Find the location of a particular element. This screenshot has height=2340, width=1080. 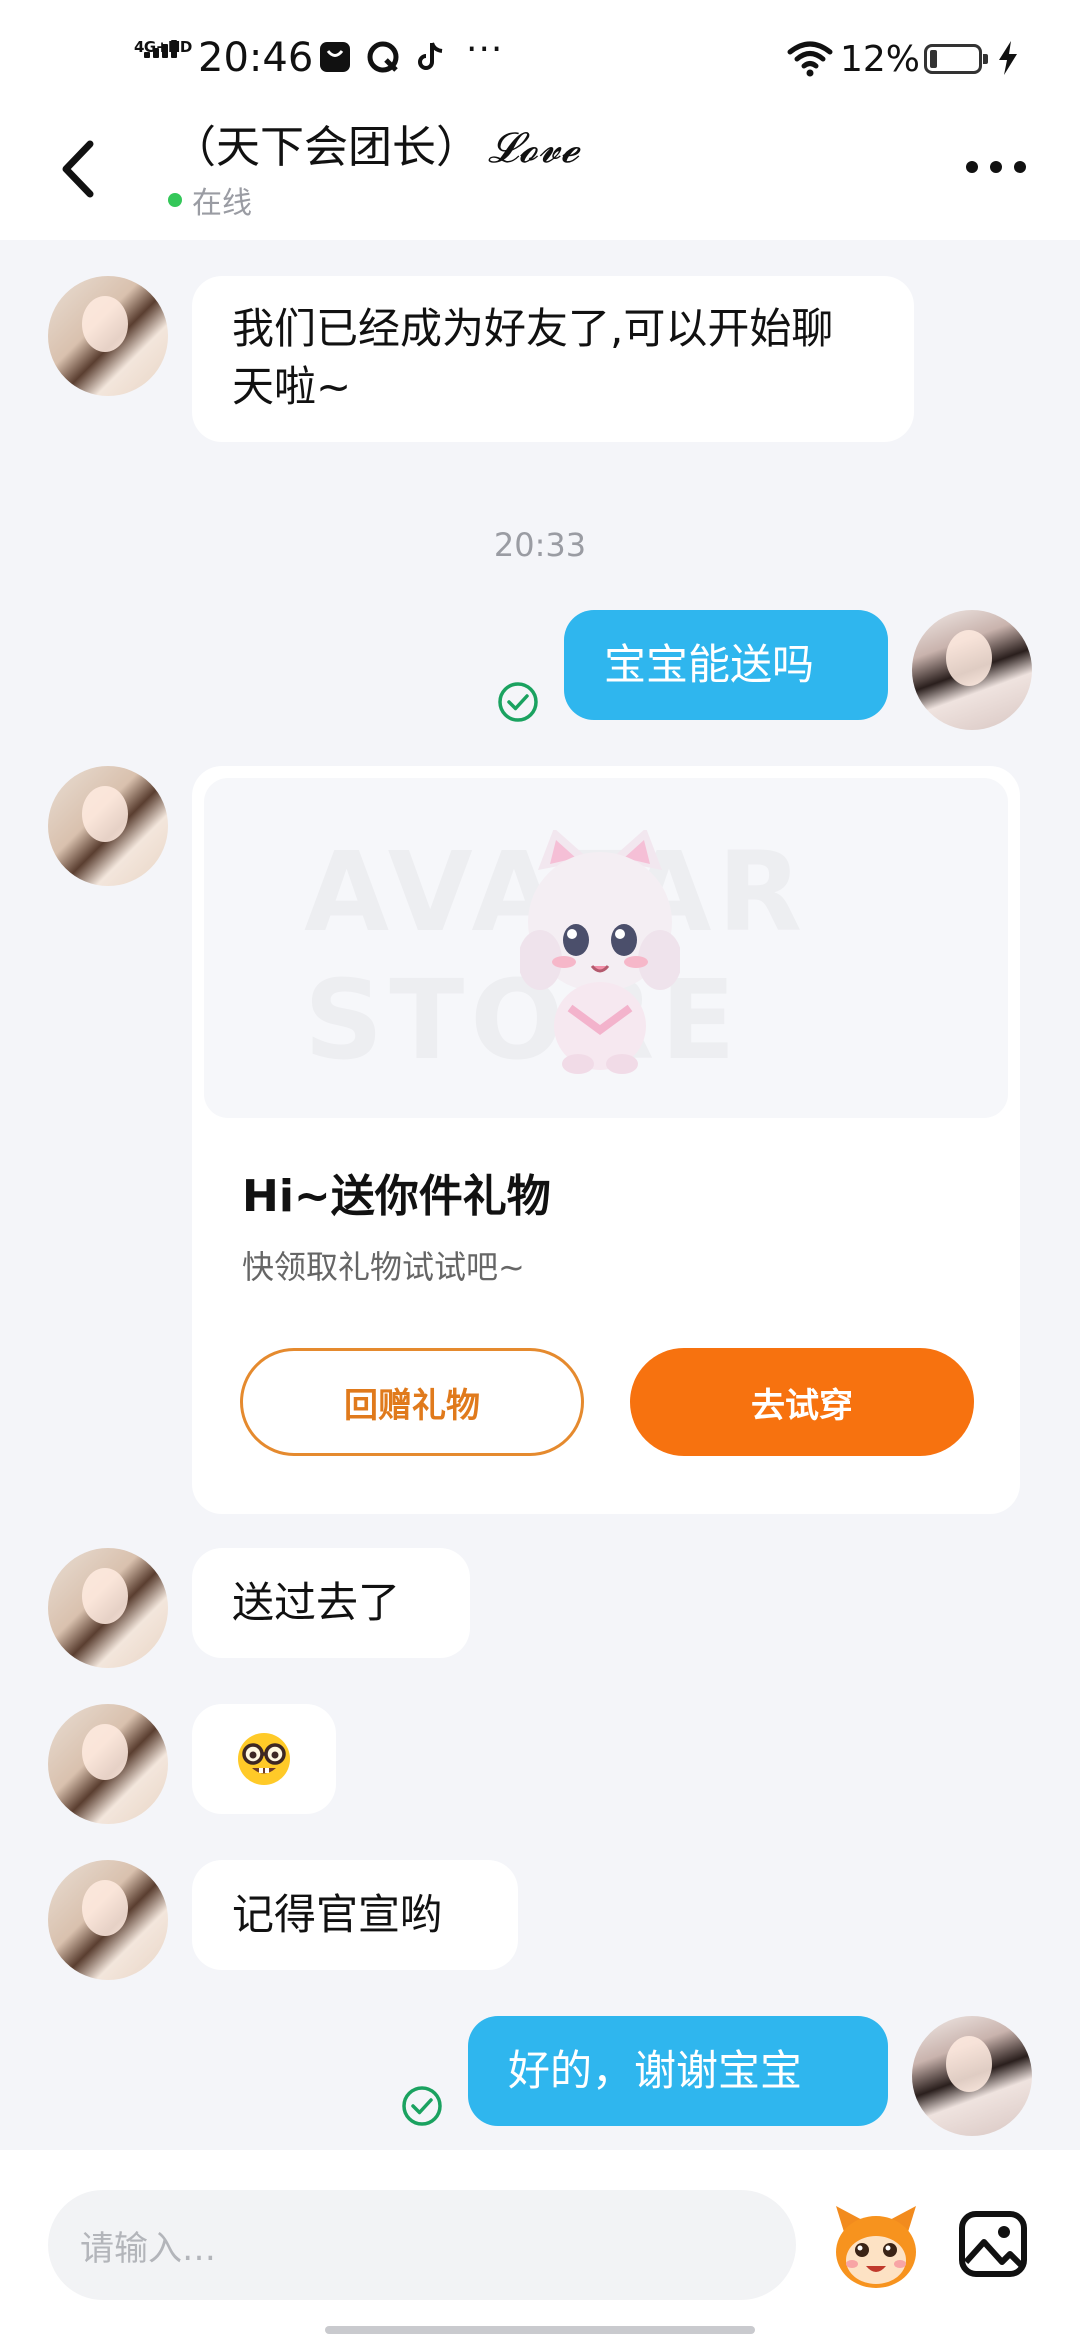

message-text: 宝宝能送吗 is located at coordinates (709, 664).